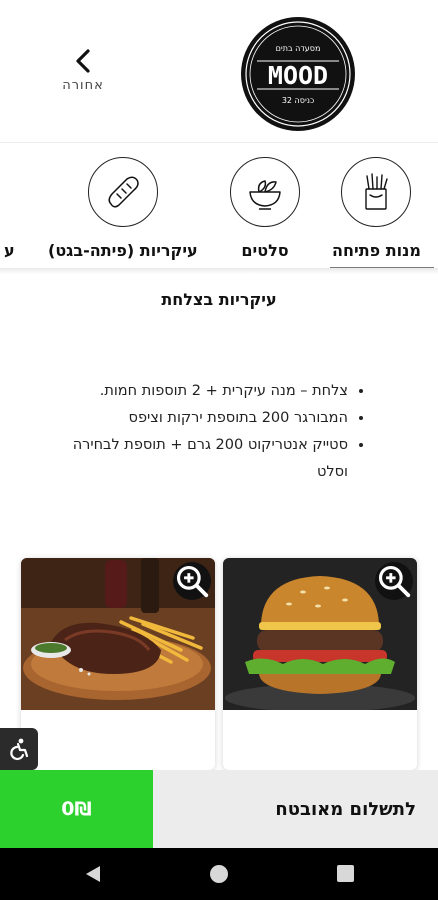  I want to click on description-bullet: המבורגר 200 בתוספת ירקות וציפס, so click(209, 418).